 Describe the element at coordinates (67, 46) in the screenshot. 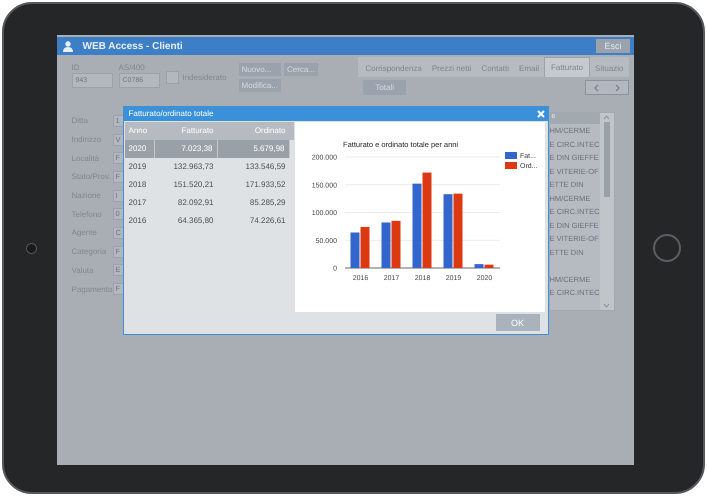

I see `user-icon` at that location.